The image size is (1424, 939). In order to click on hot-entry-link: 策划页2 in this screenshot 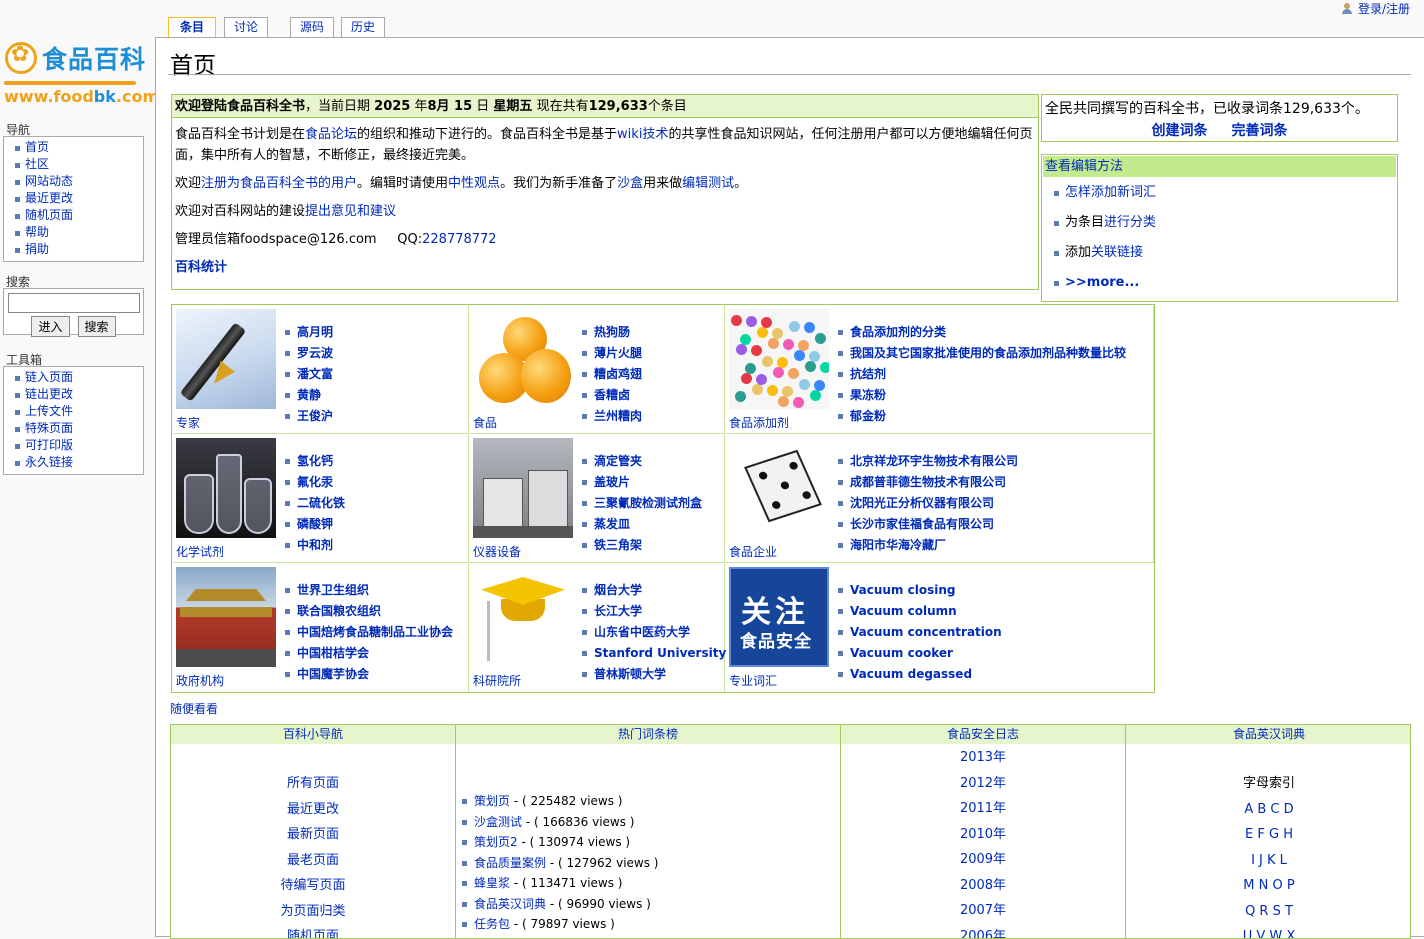, I will do `click(496, 842)`.